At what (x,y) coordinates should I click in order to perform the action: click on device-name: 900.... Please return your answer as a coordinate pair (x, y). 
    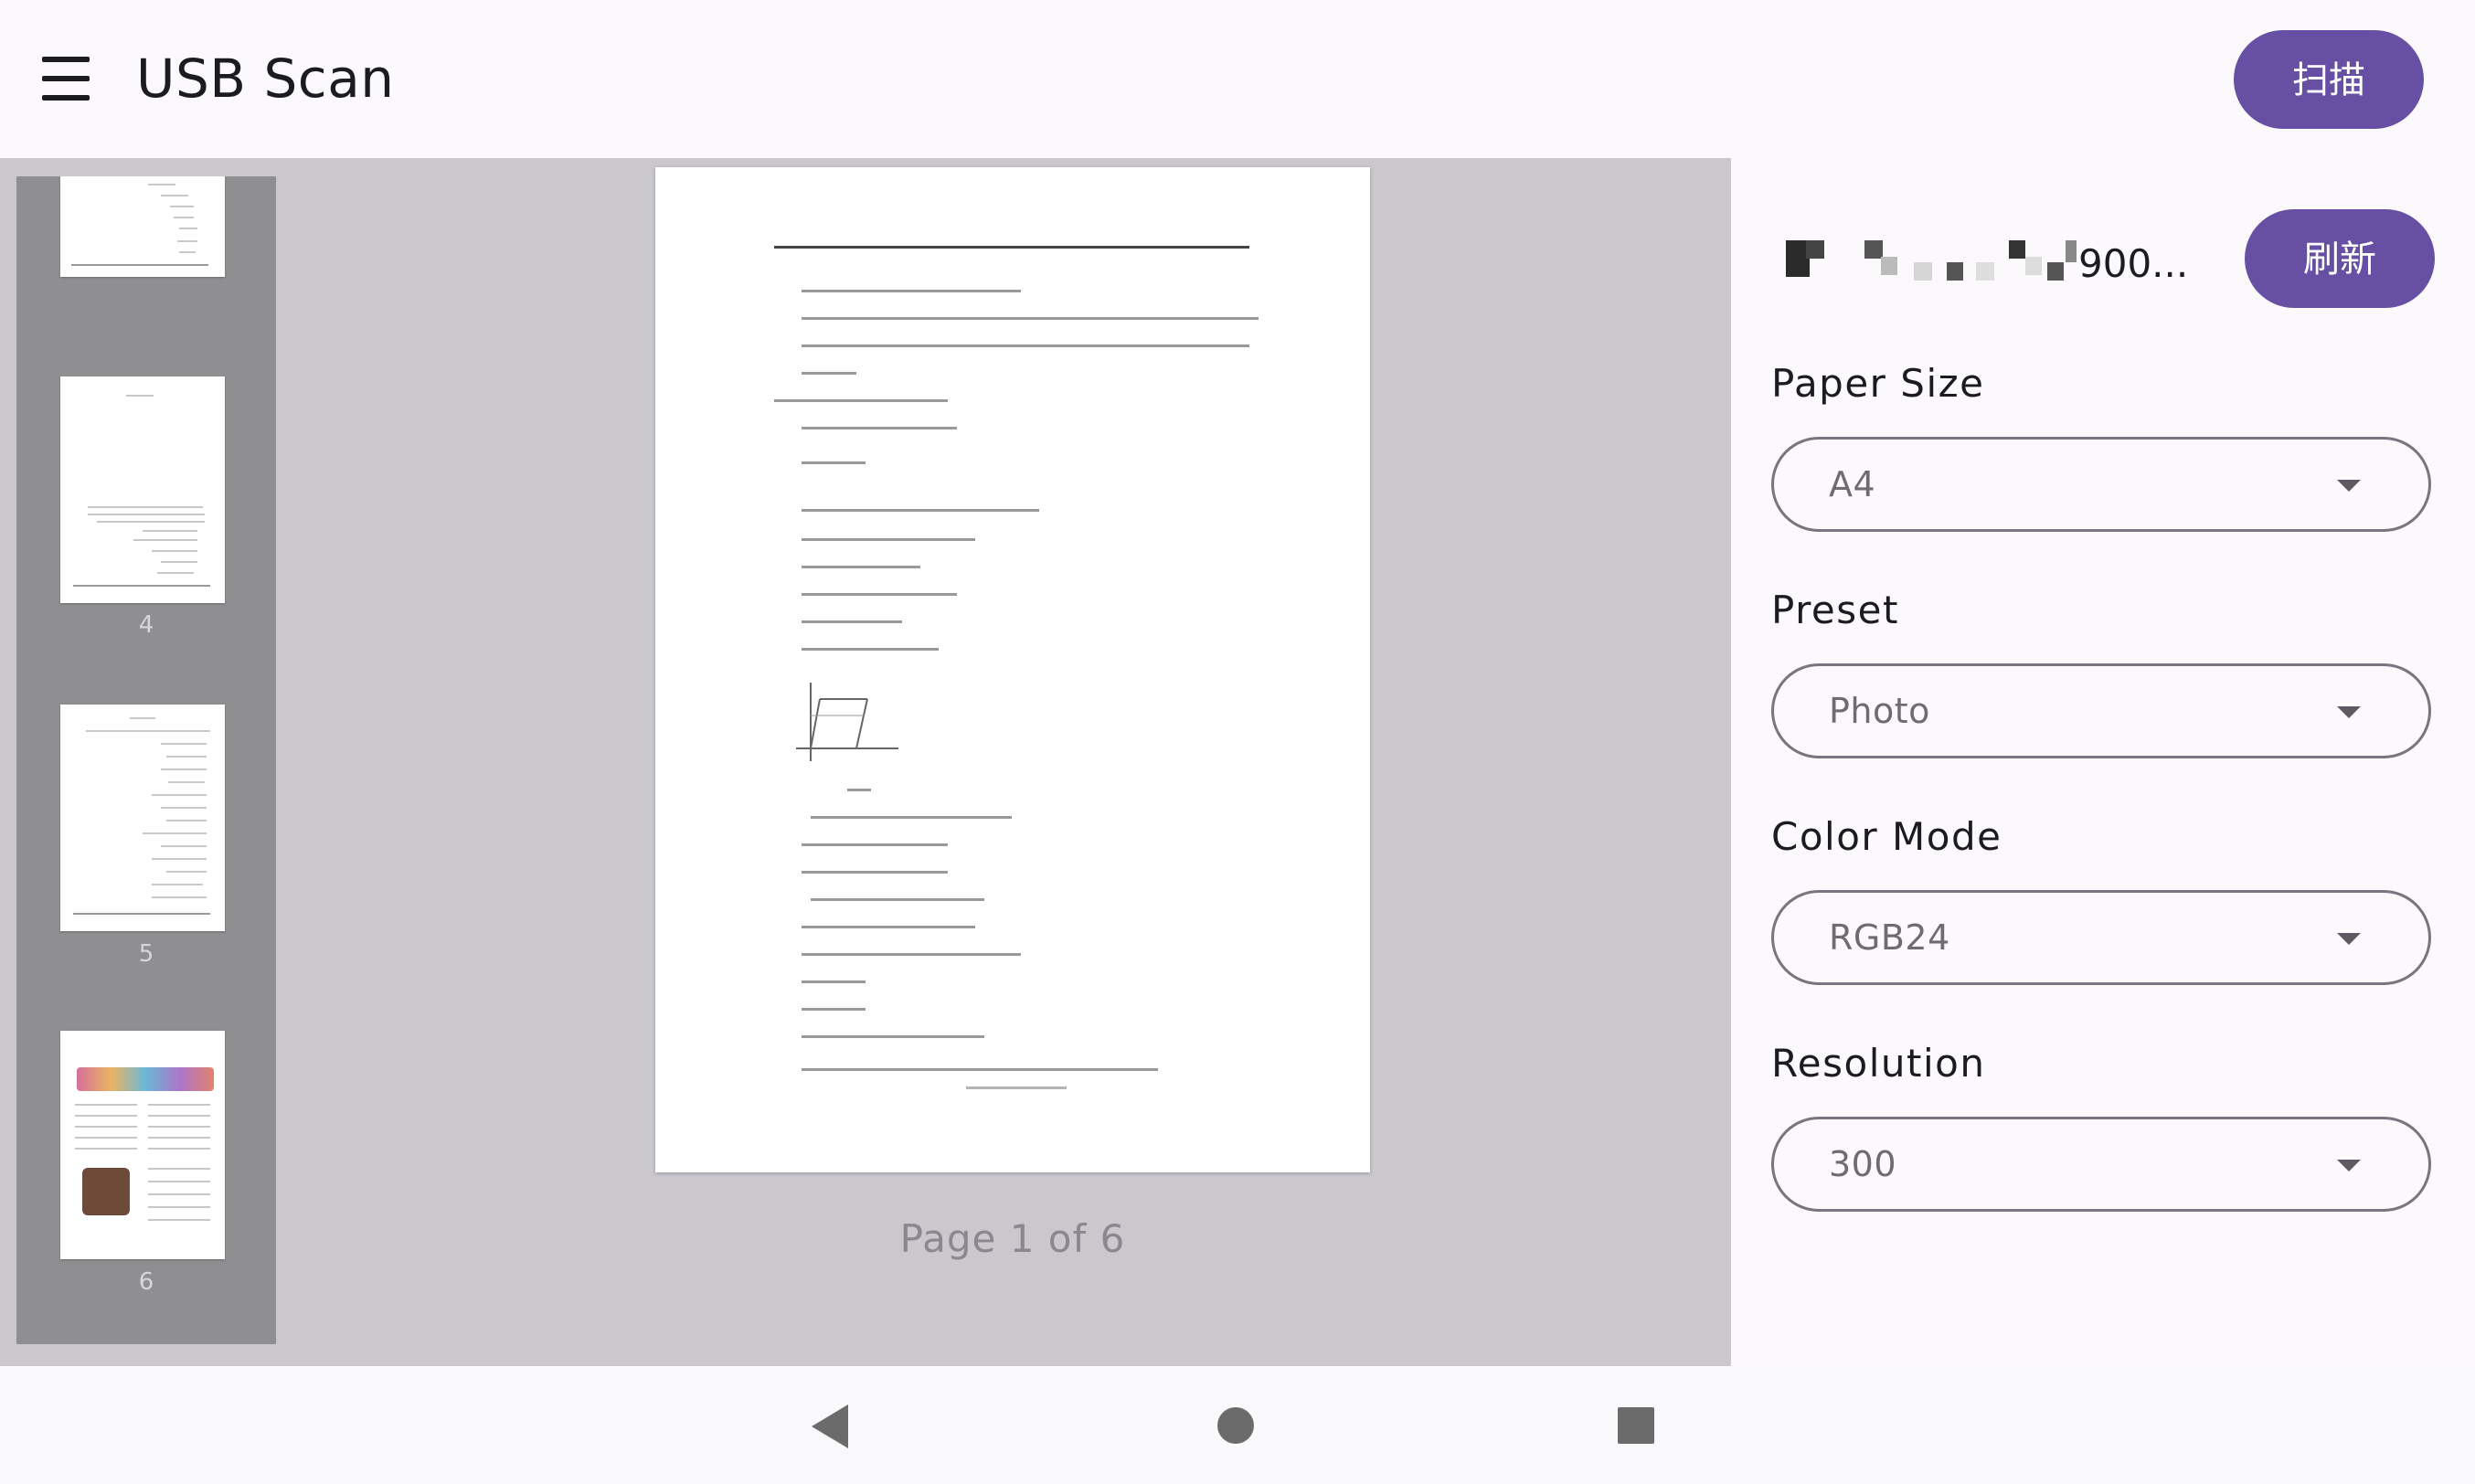
    Looking at the image, I should click on (2133, 263).